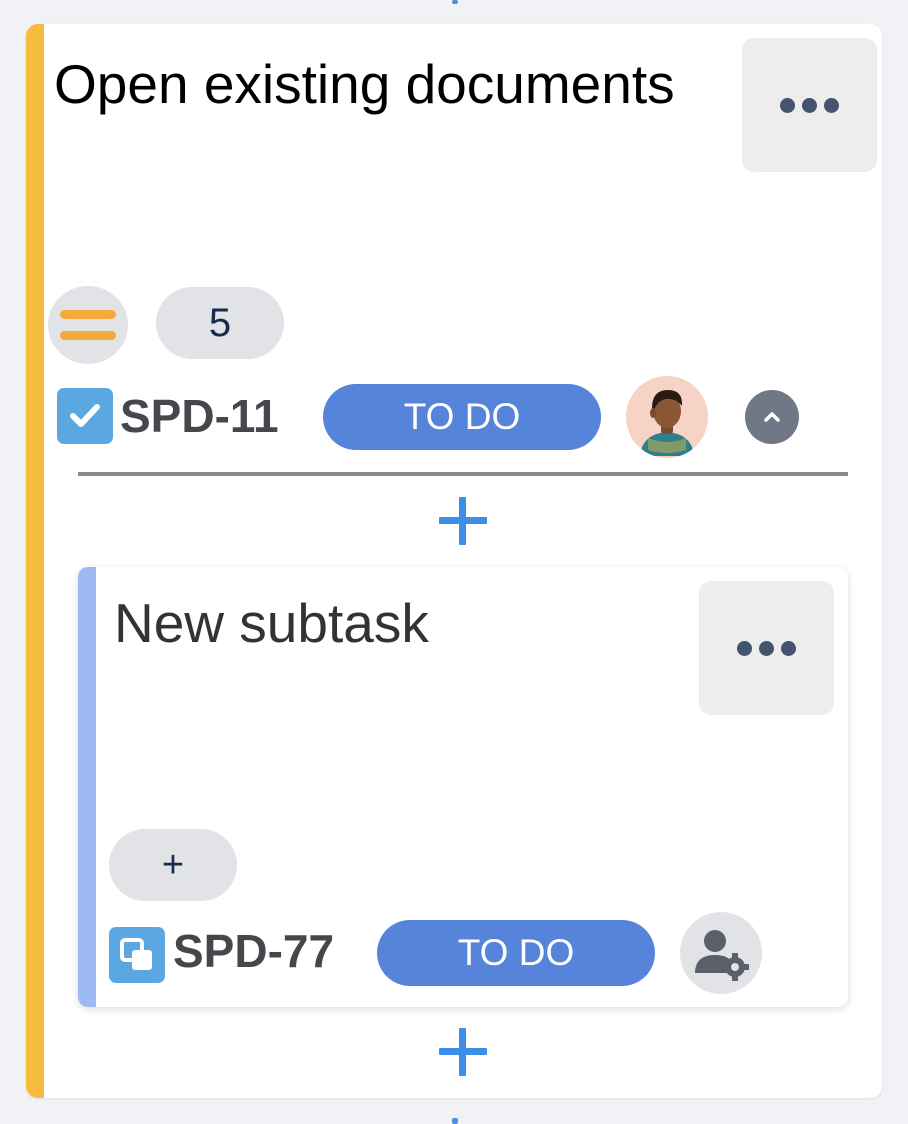  What do you see at coordinates (463, 521) in the screenshot?
I see `add-subtask-button` at bounding box center [463, 521].